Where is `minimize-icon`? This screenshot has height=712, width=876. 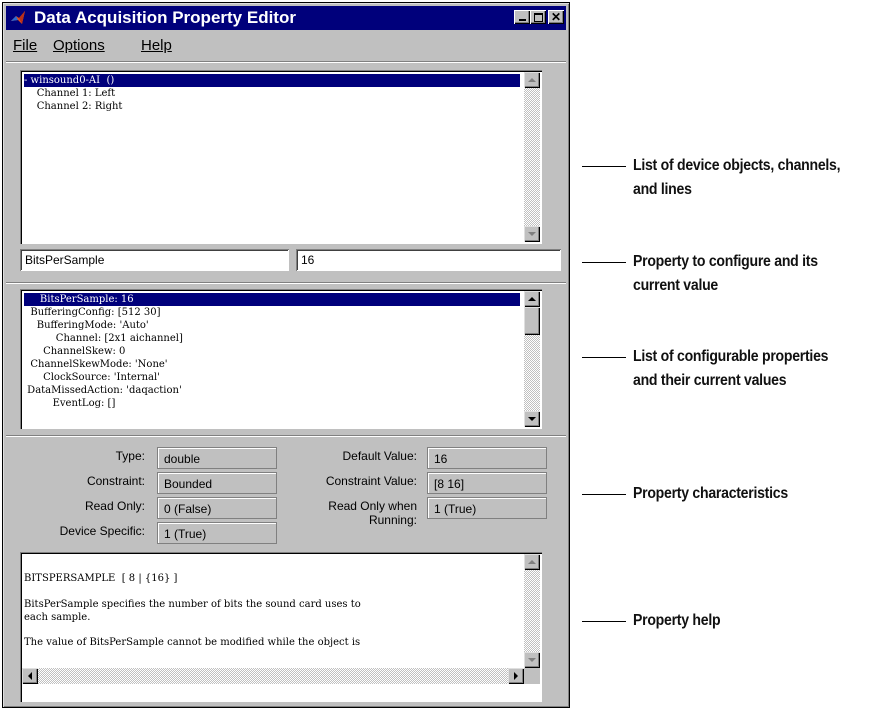 minimize-icon is located at coordinates (522, 20).